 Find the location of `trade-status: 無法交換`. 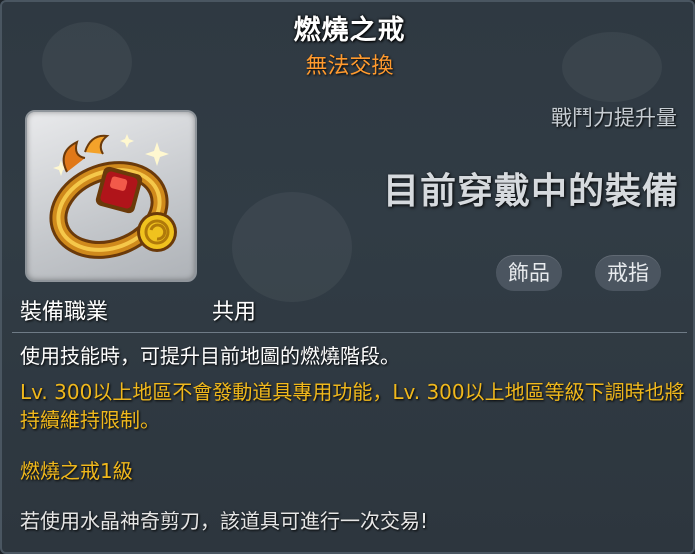

trade-status: 無法交換 is located at coordinates (349, 66).